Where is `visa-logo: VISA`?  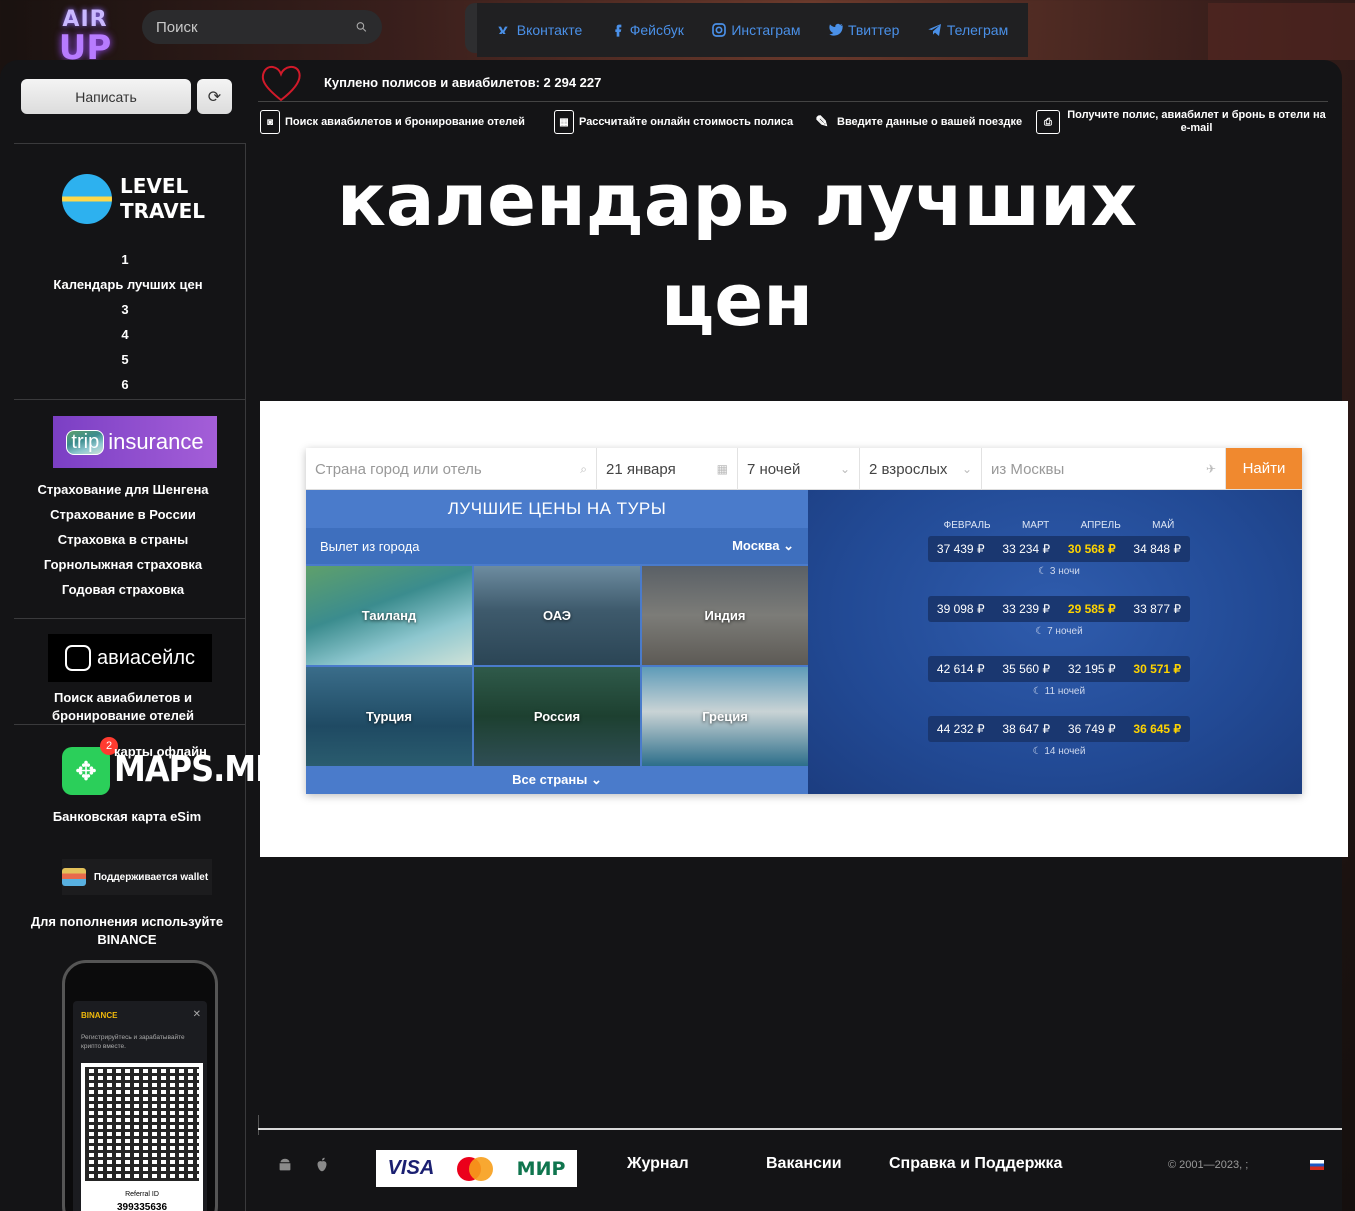 visa-logo: VISA is located at coordinates (411, 1168).